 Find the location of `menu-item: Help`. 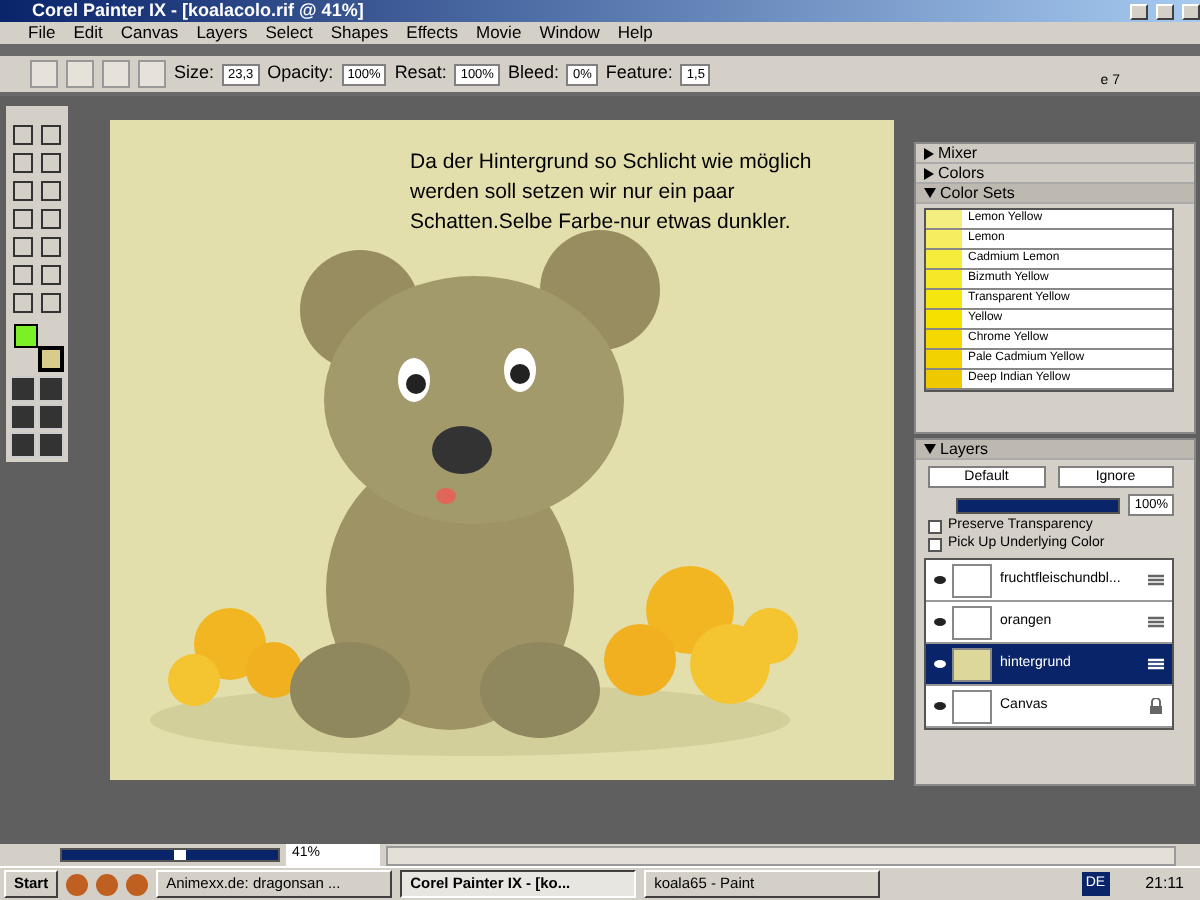

menu-item: Help is located at coordinates (635, 33).